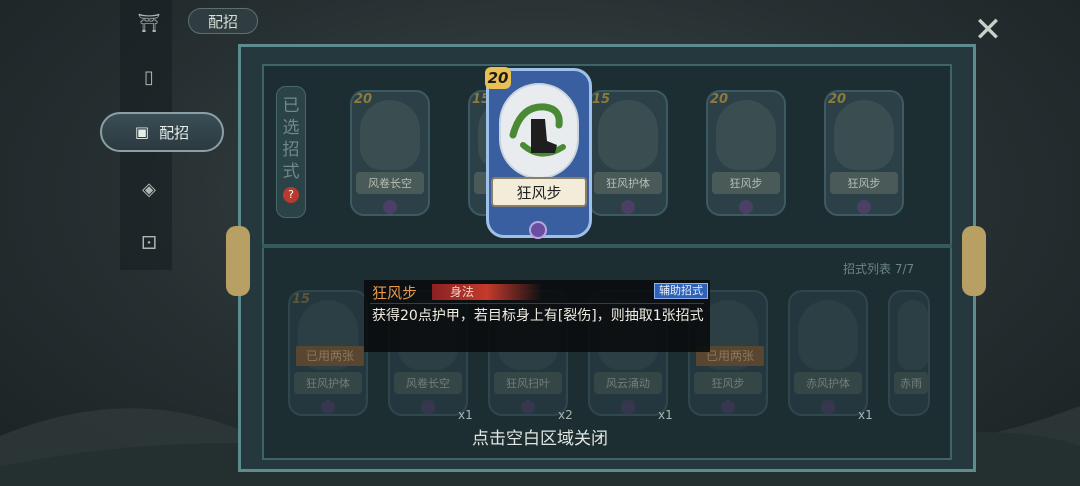 The height and width of the screenshot is (486, 1080). I want to click on tooltip-tag: 辅助招式, so click(681, 291).